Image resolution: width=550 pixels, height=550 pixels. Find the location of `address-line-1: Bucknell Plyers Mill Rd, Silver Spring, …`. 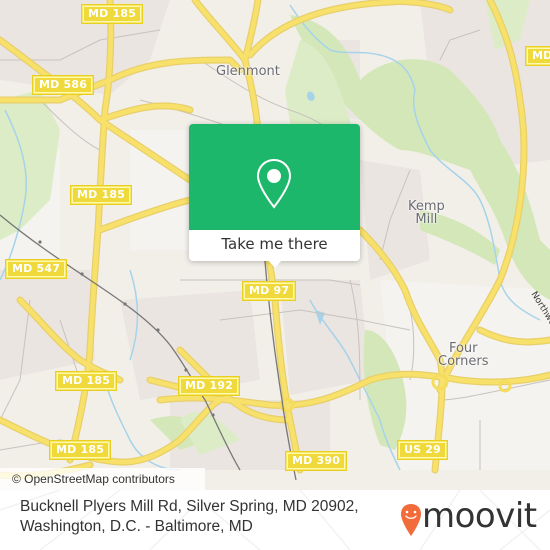

address-line-1: Bucknell Plyers Mill Rd, Silver Spring, … is located at coordinates (189, 506).